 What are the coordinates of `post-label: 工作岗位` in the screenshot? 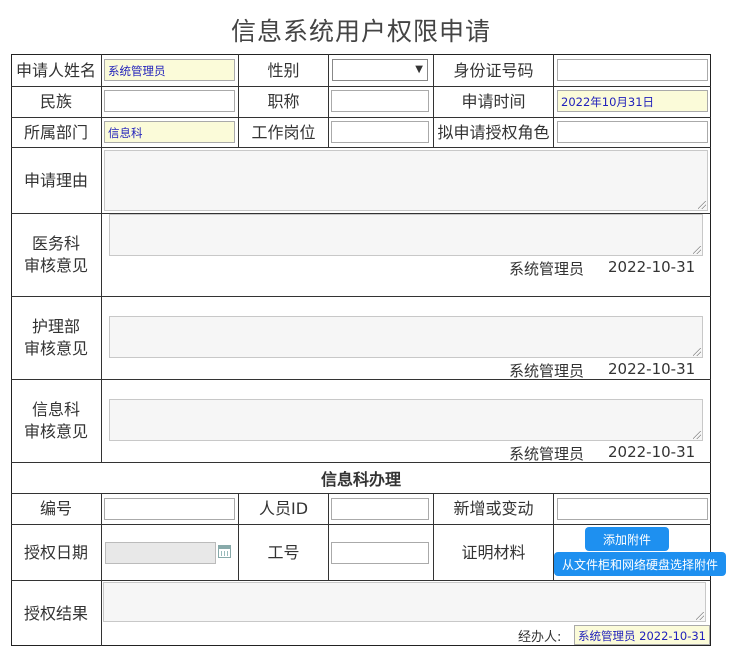 It's located at (283, 132).